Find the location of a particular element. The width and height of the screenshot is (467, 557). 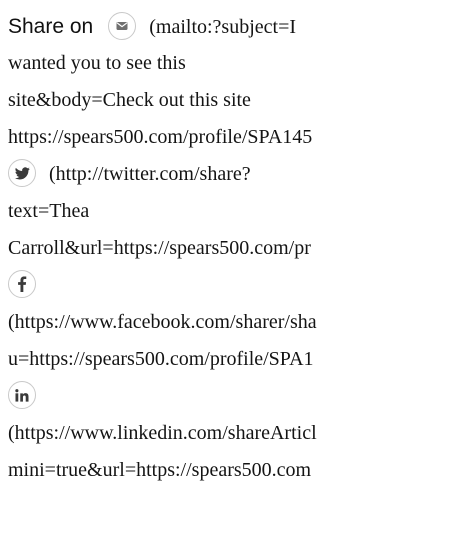

mail-icon is located at coordinates (122, 26).